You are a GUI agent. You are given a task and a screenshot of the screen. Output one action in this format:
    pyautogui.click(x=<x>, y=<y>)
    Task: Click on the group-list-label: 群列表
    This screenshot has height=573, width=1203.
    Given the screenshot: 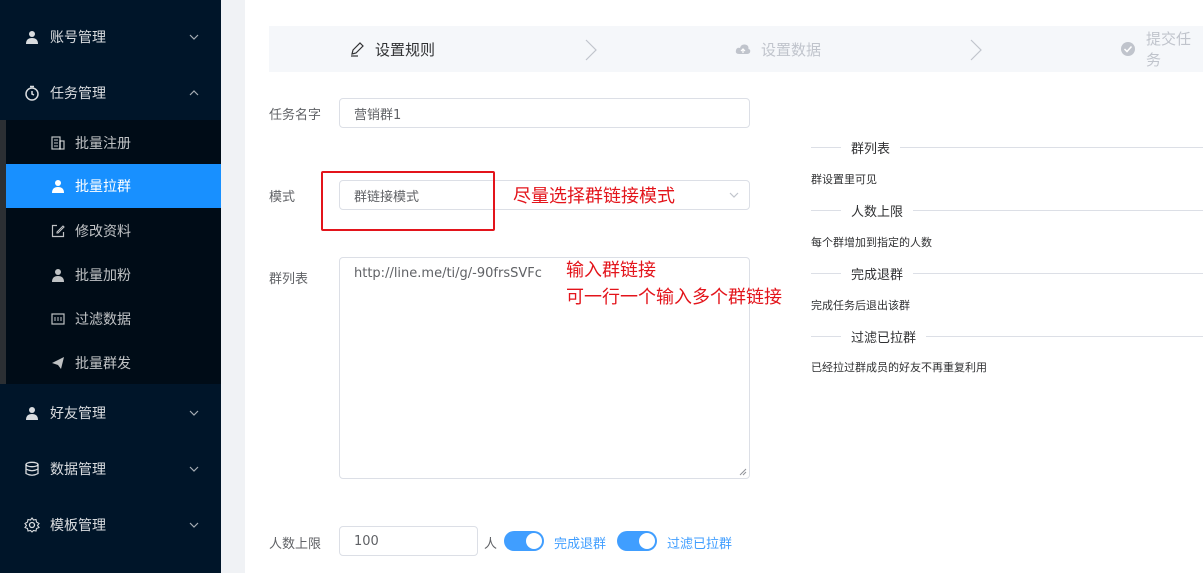 What is the action you would take?
    pyautogui.click(x=289, y=279)
    